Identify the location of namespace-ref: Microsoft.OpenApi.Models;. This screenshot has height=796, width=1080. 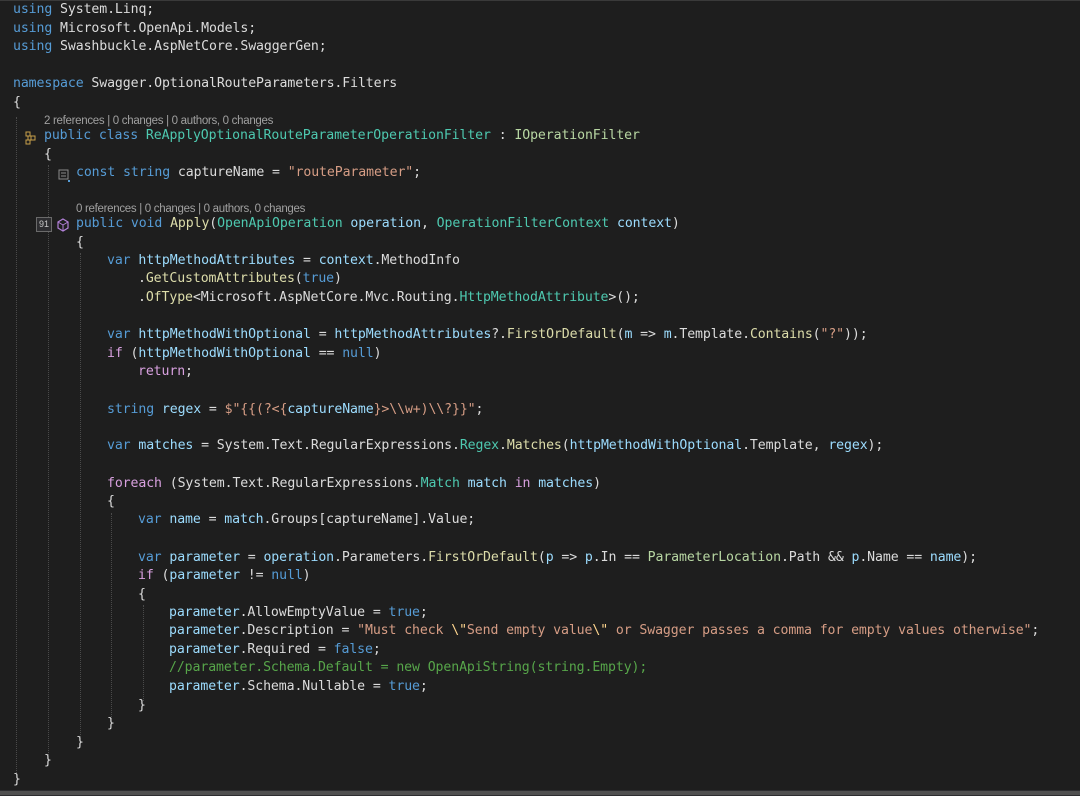
(158, 28).